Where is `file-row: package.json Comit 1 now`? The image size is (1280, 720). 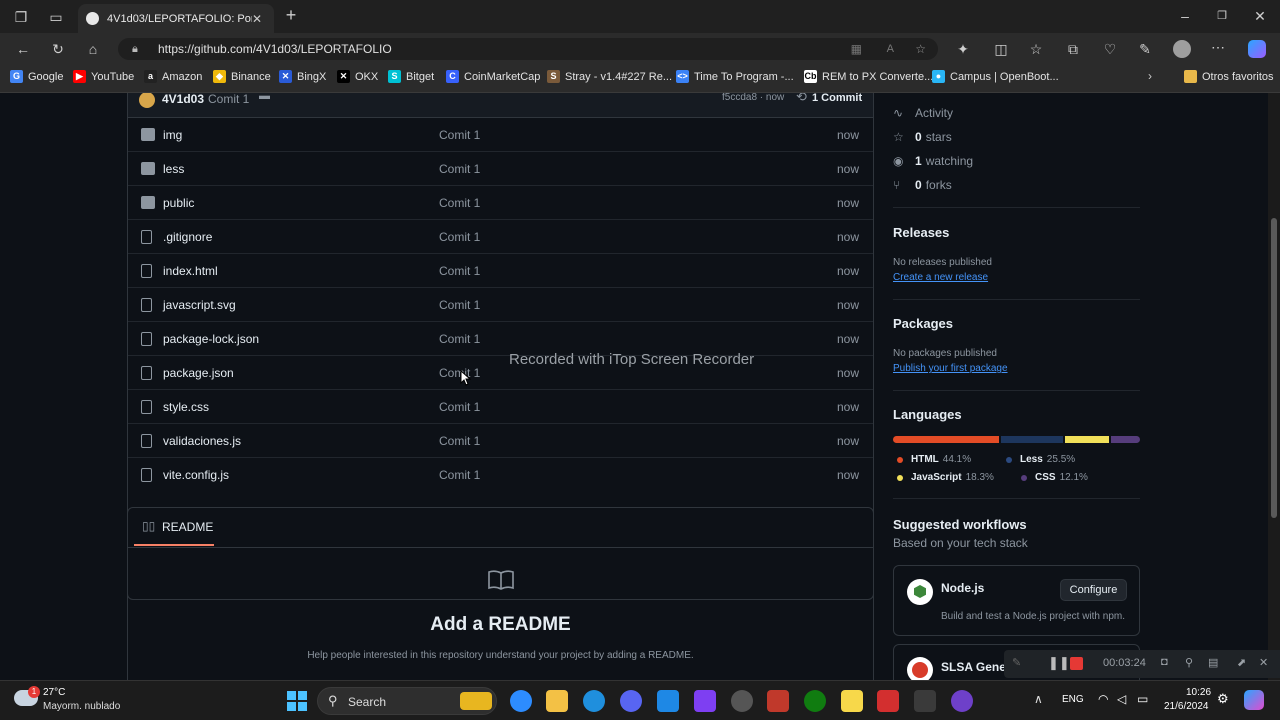
file-row: package.json Comit 1 now is located at coordinates (500, 373).